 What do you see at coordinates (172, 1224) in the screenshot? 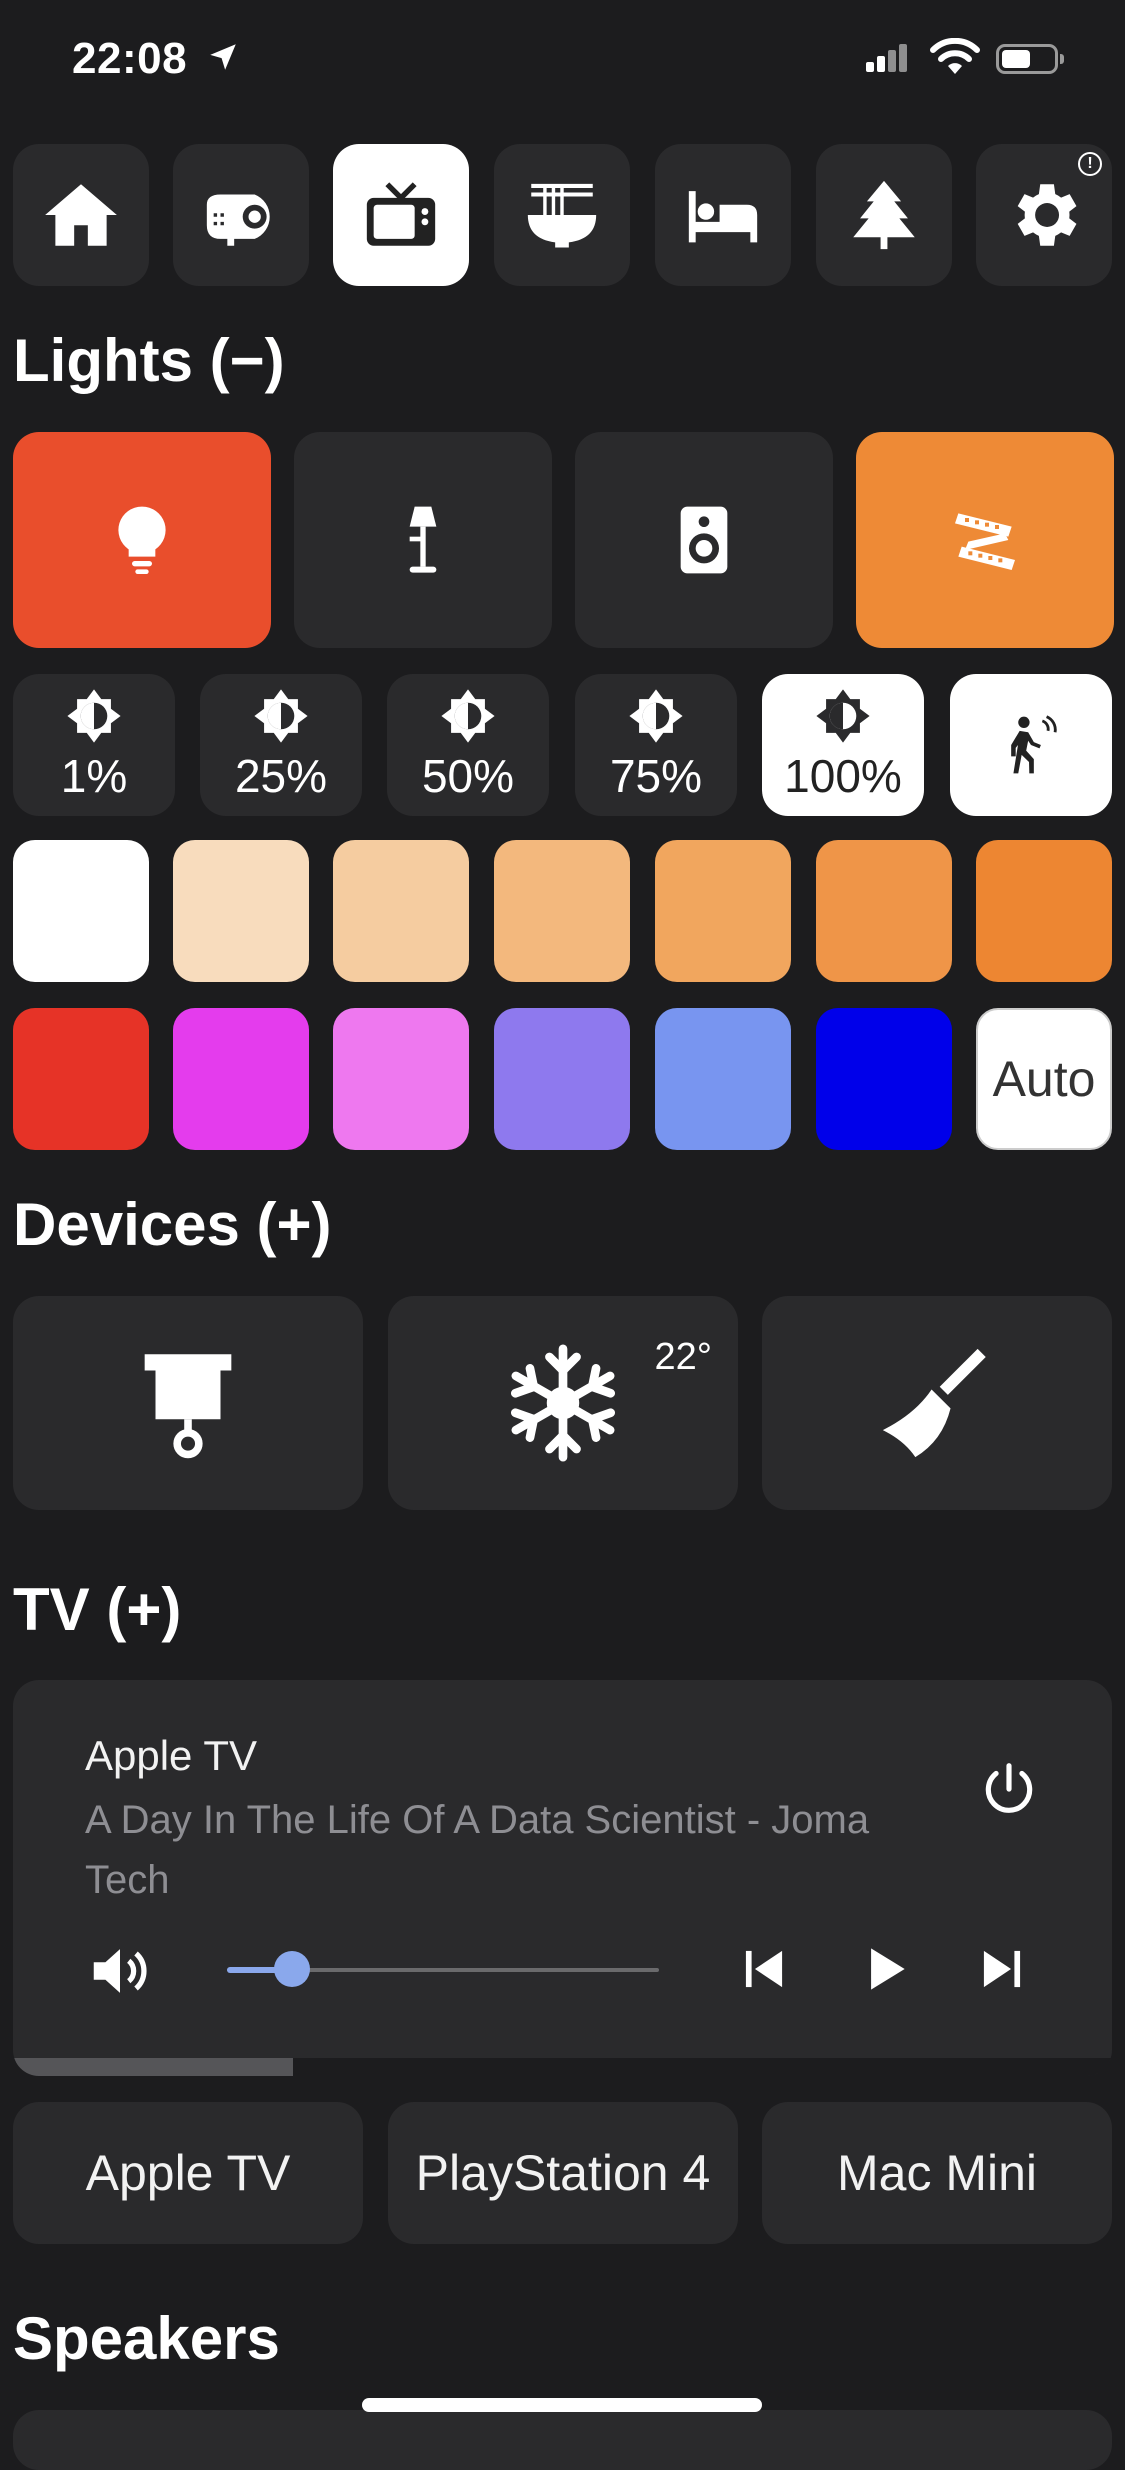
I see `devices-section-title: Devices (+)` at bounding box center [172, 1224].